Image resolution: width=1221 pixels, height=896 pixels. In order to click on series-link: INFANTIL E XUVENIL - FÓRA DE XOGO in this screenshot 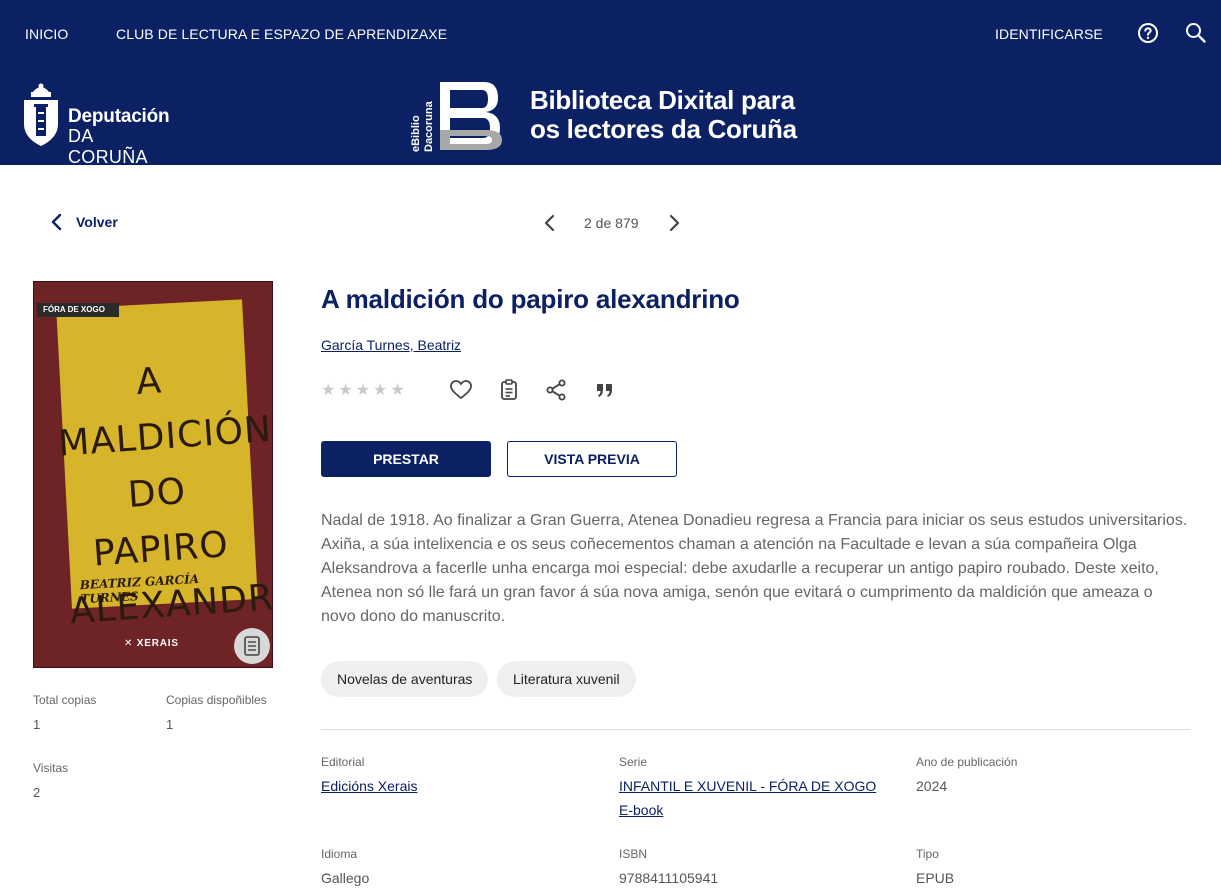, I will do `click(747, 786)`.